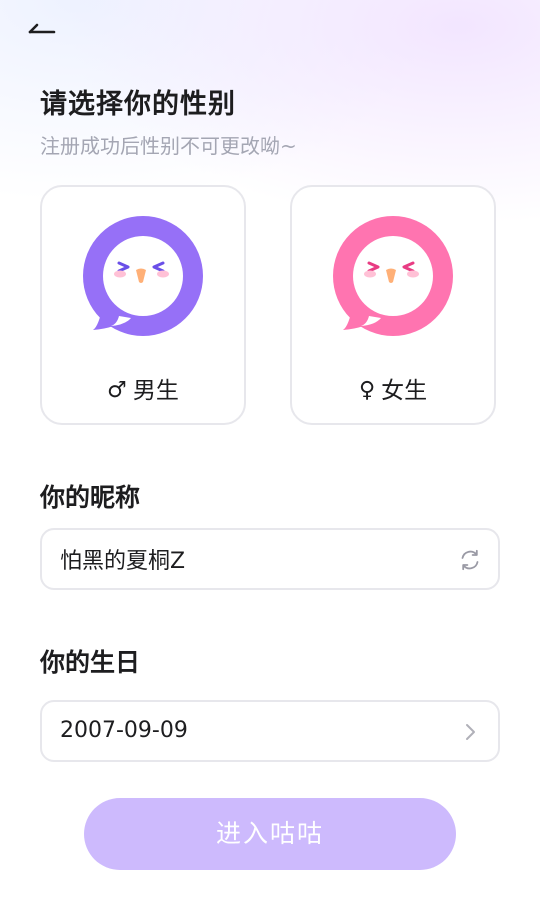 The width and height of the screenshot is (540, 924). What do you see at coordinates (168, 146) in the screenshot?
I see `page-subtitle: 注册成功后性别不可更改呦~` at bounding box center [168, 146].